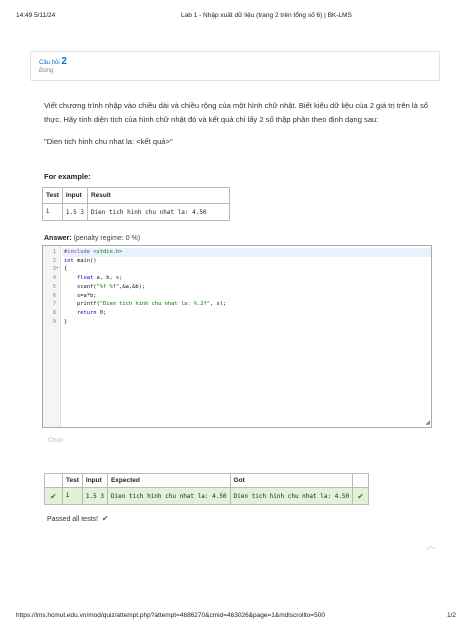  Describe the element at coordinates (291, 480) in the screenshot. I see `results-header-got: Got` at that location.